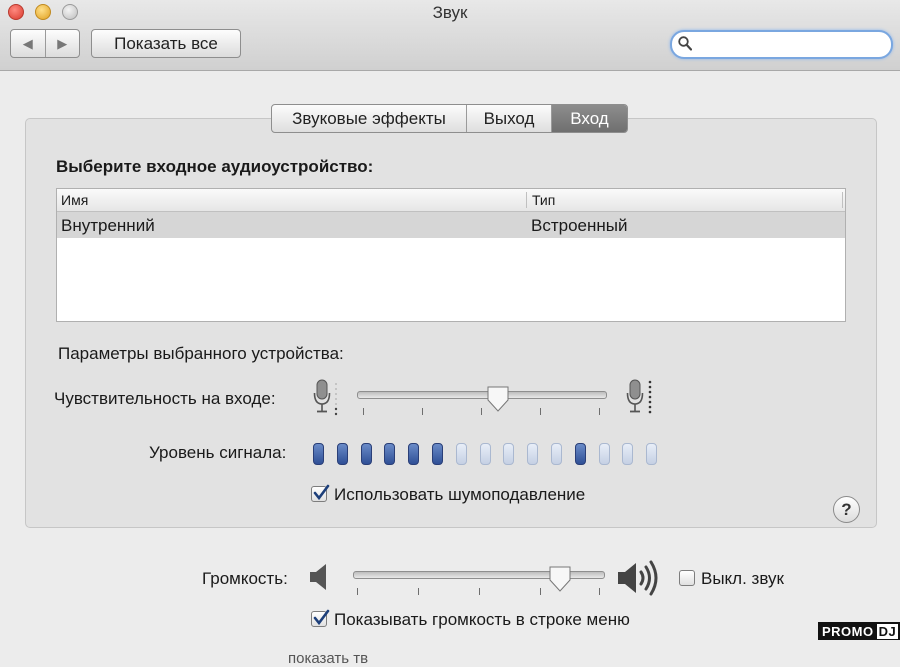  I want to click on device-type-cell: Встроенный, so click(579, 225).